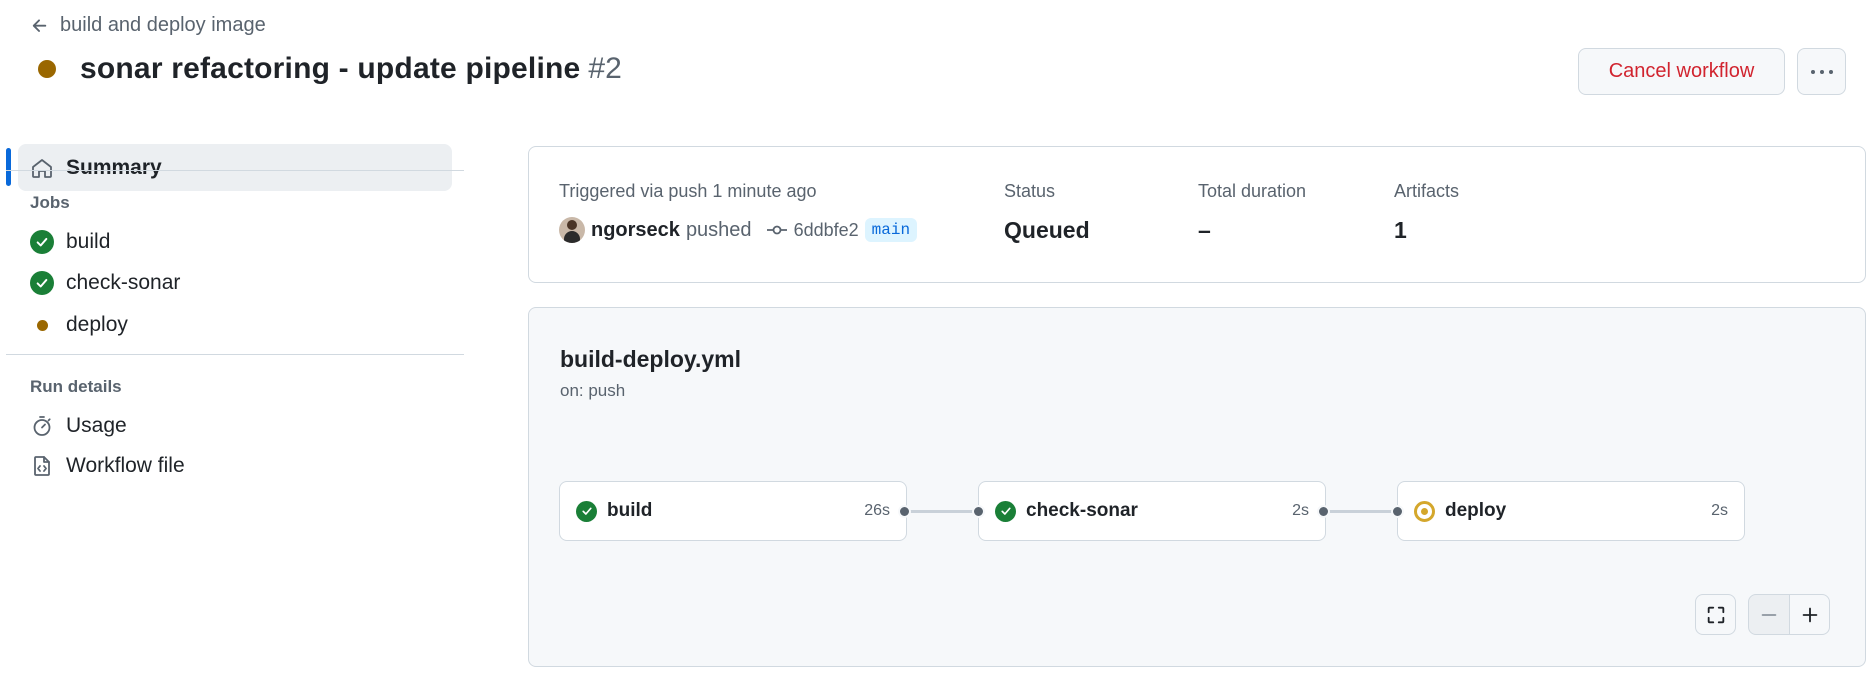  I want to click on job-duration: 26s, so click(877, 510).